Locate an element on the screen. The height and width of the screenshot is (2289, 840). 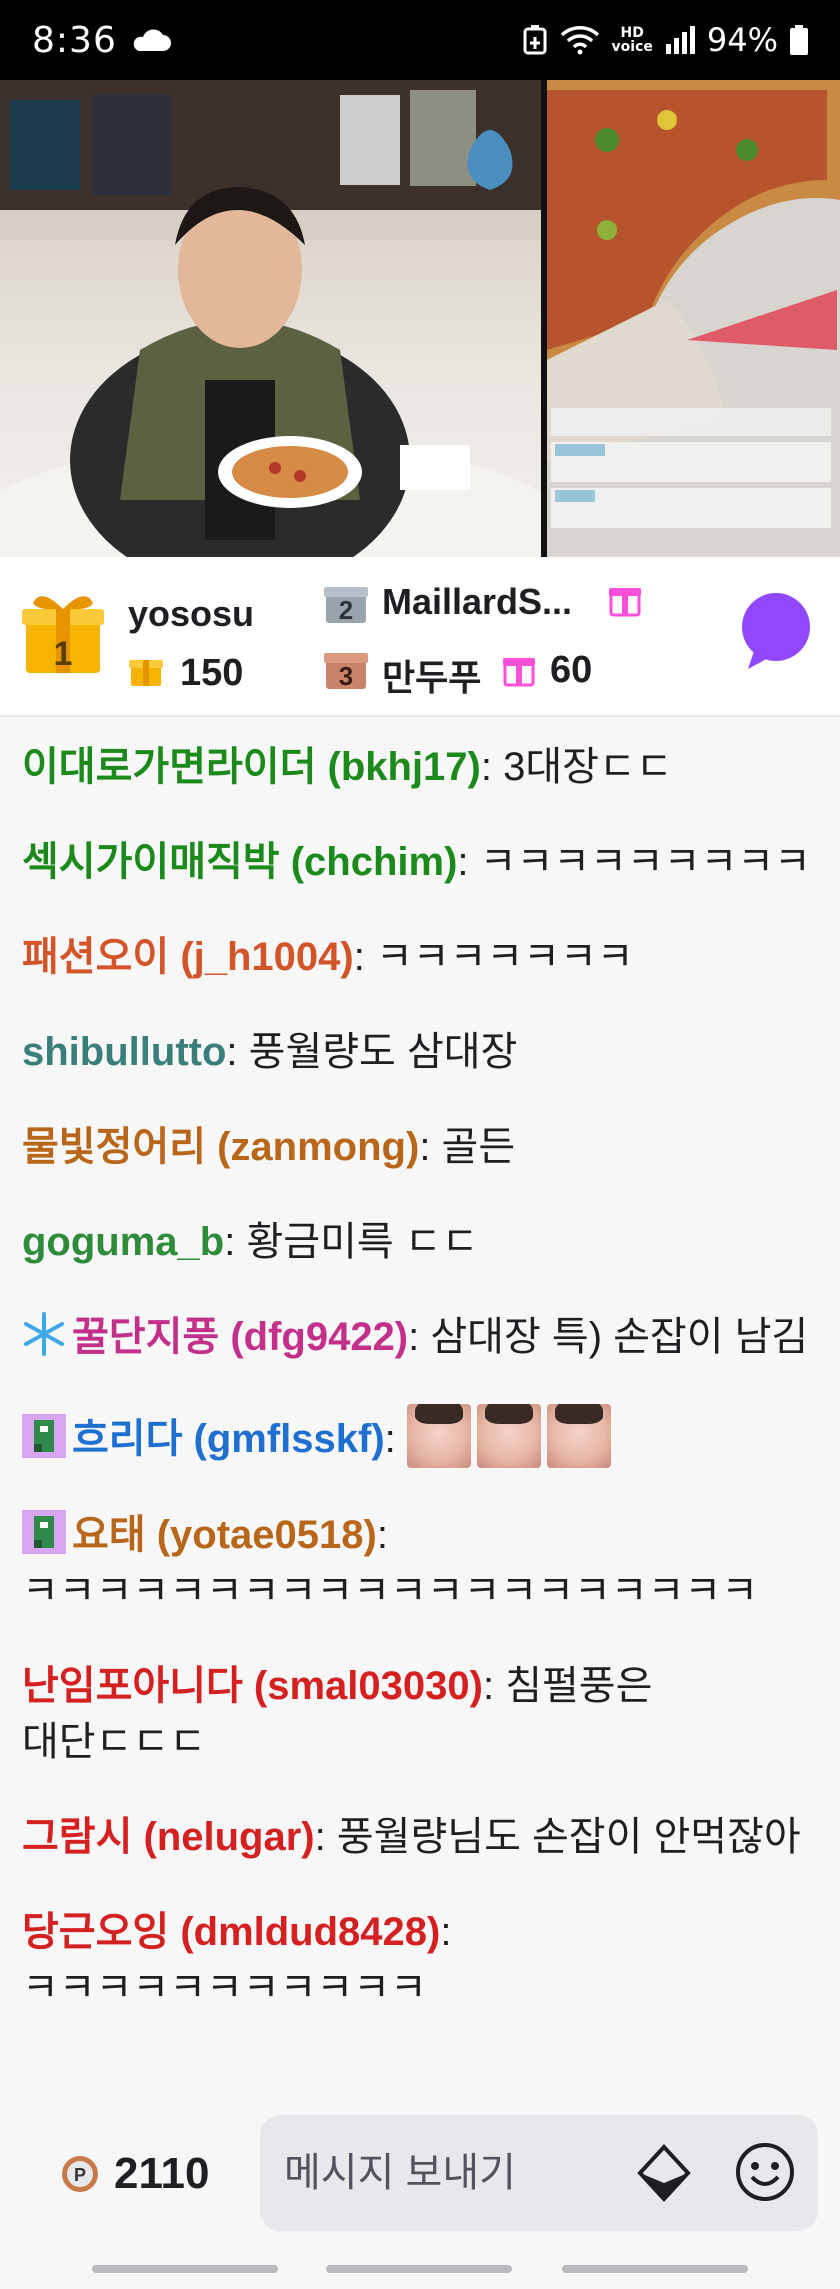
chat-username: 당근오잉 (dmldud8428) is located at coordinates (231, 1932).